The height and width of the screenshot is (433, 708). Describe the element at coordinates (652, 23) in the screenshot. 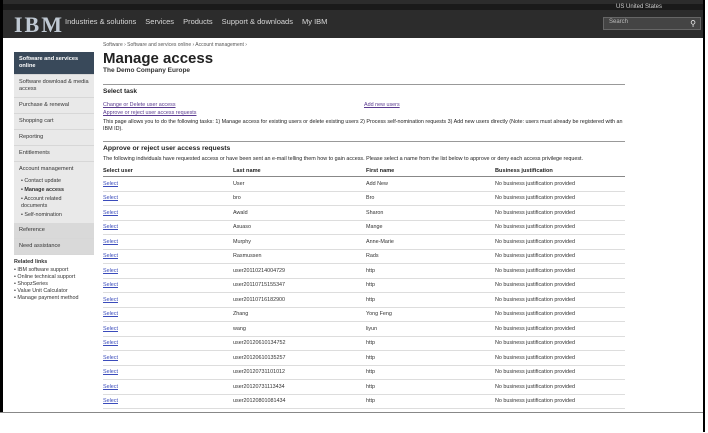

I see `search-input: Search ⚲` at that location.